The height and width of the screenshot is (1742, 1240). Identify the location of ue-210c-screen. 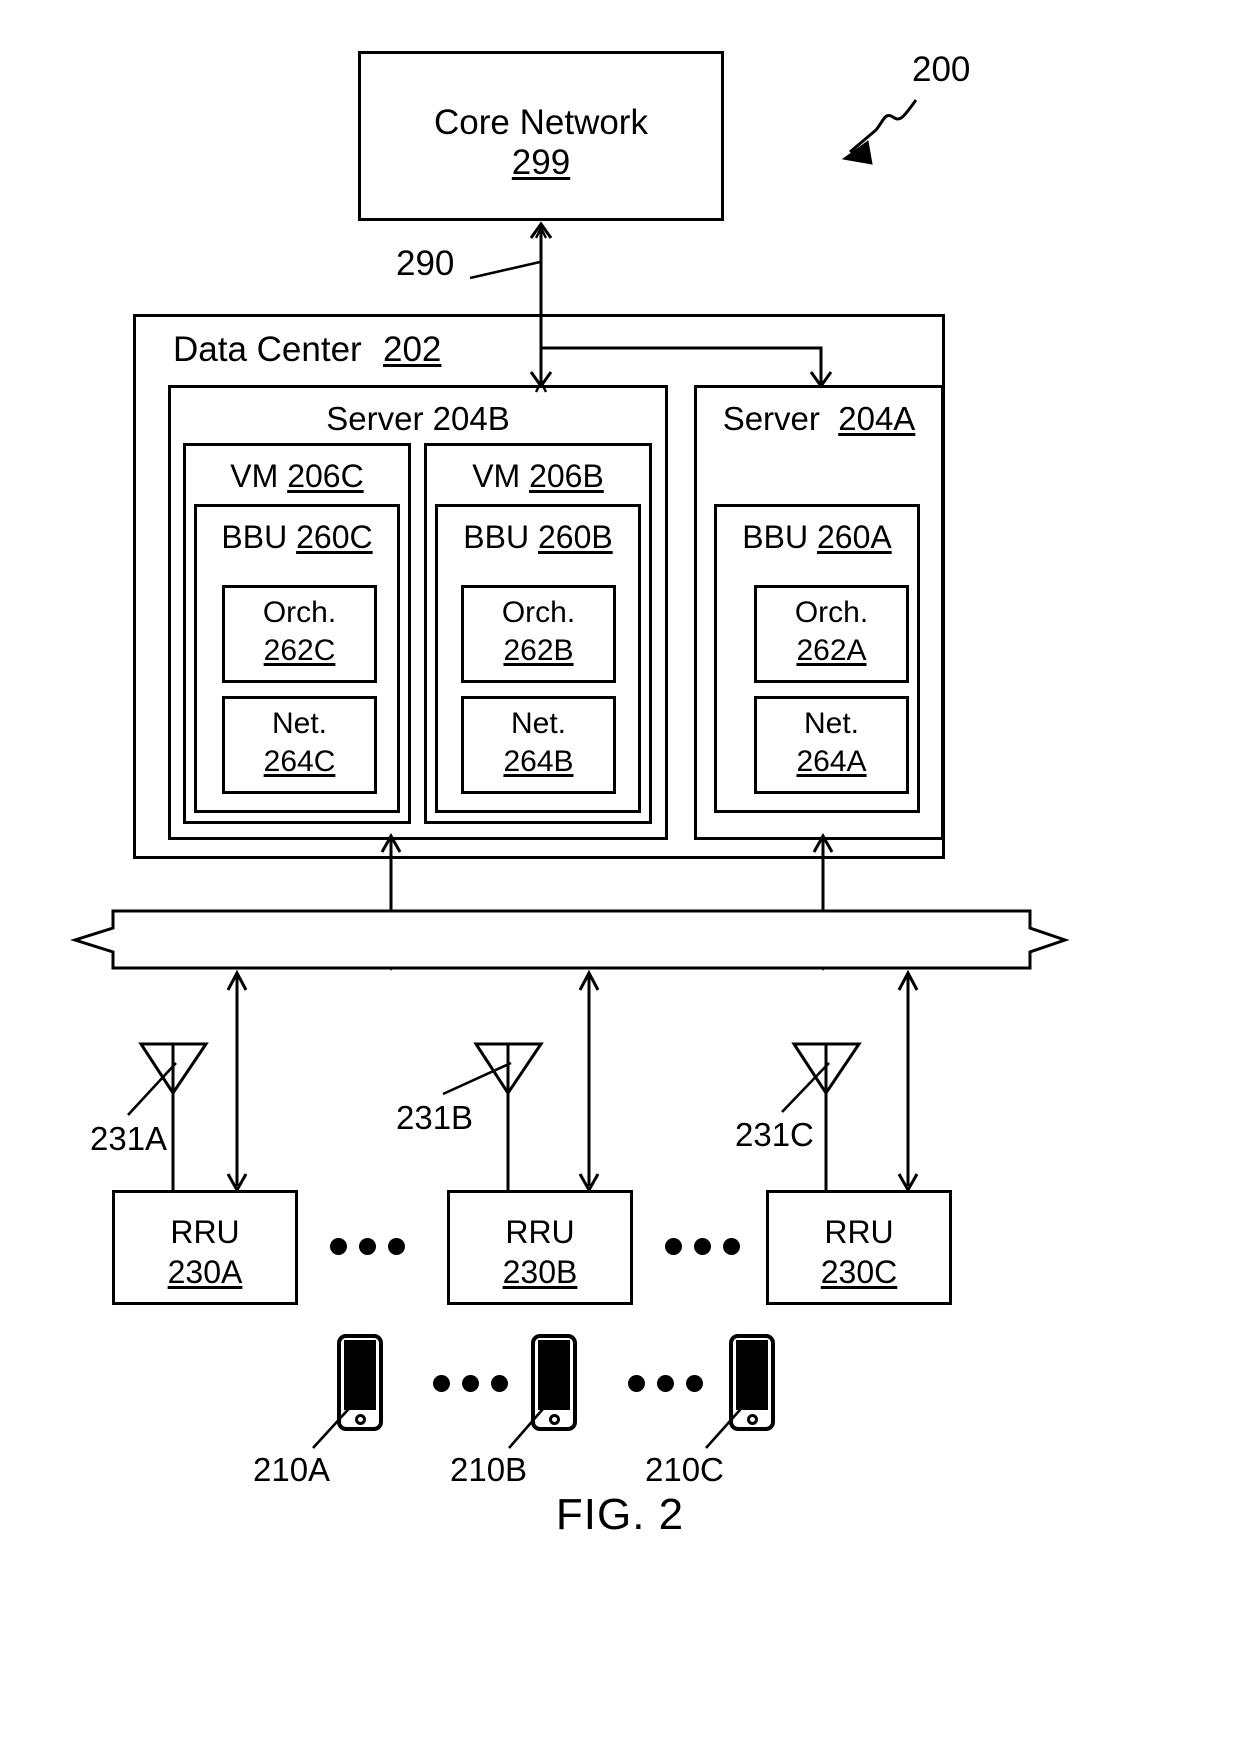
(752, 1375).